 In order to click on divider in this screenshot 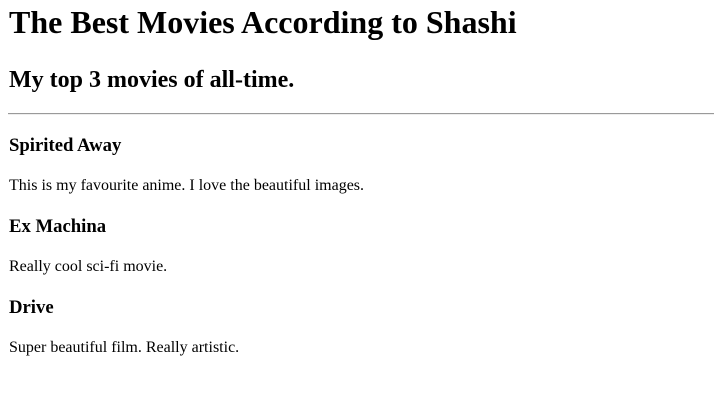, I will do `click(361, 114)`.